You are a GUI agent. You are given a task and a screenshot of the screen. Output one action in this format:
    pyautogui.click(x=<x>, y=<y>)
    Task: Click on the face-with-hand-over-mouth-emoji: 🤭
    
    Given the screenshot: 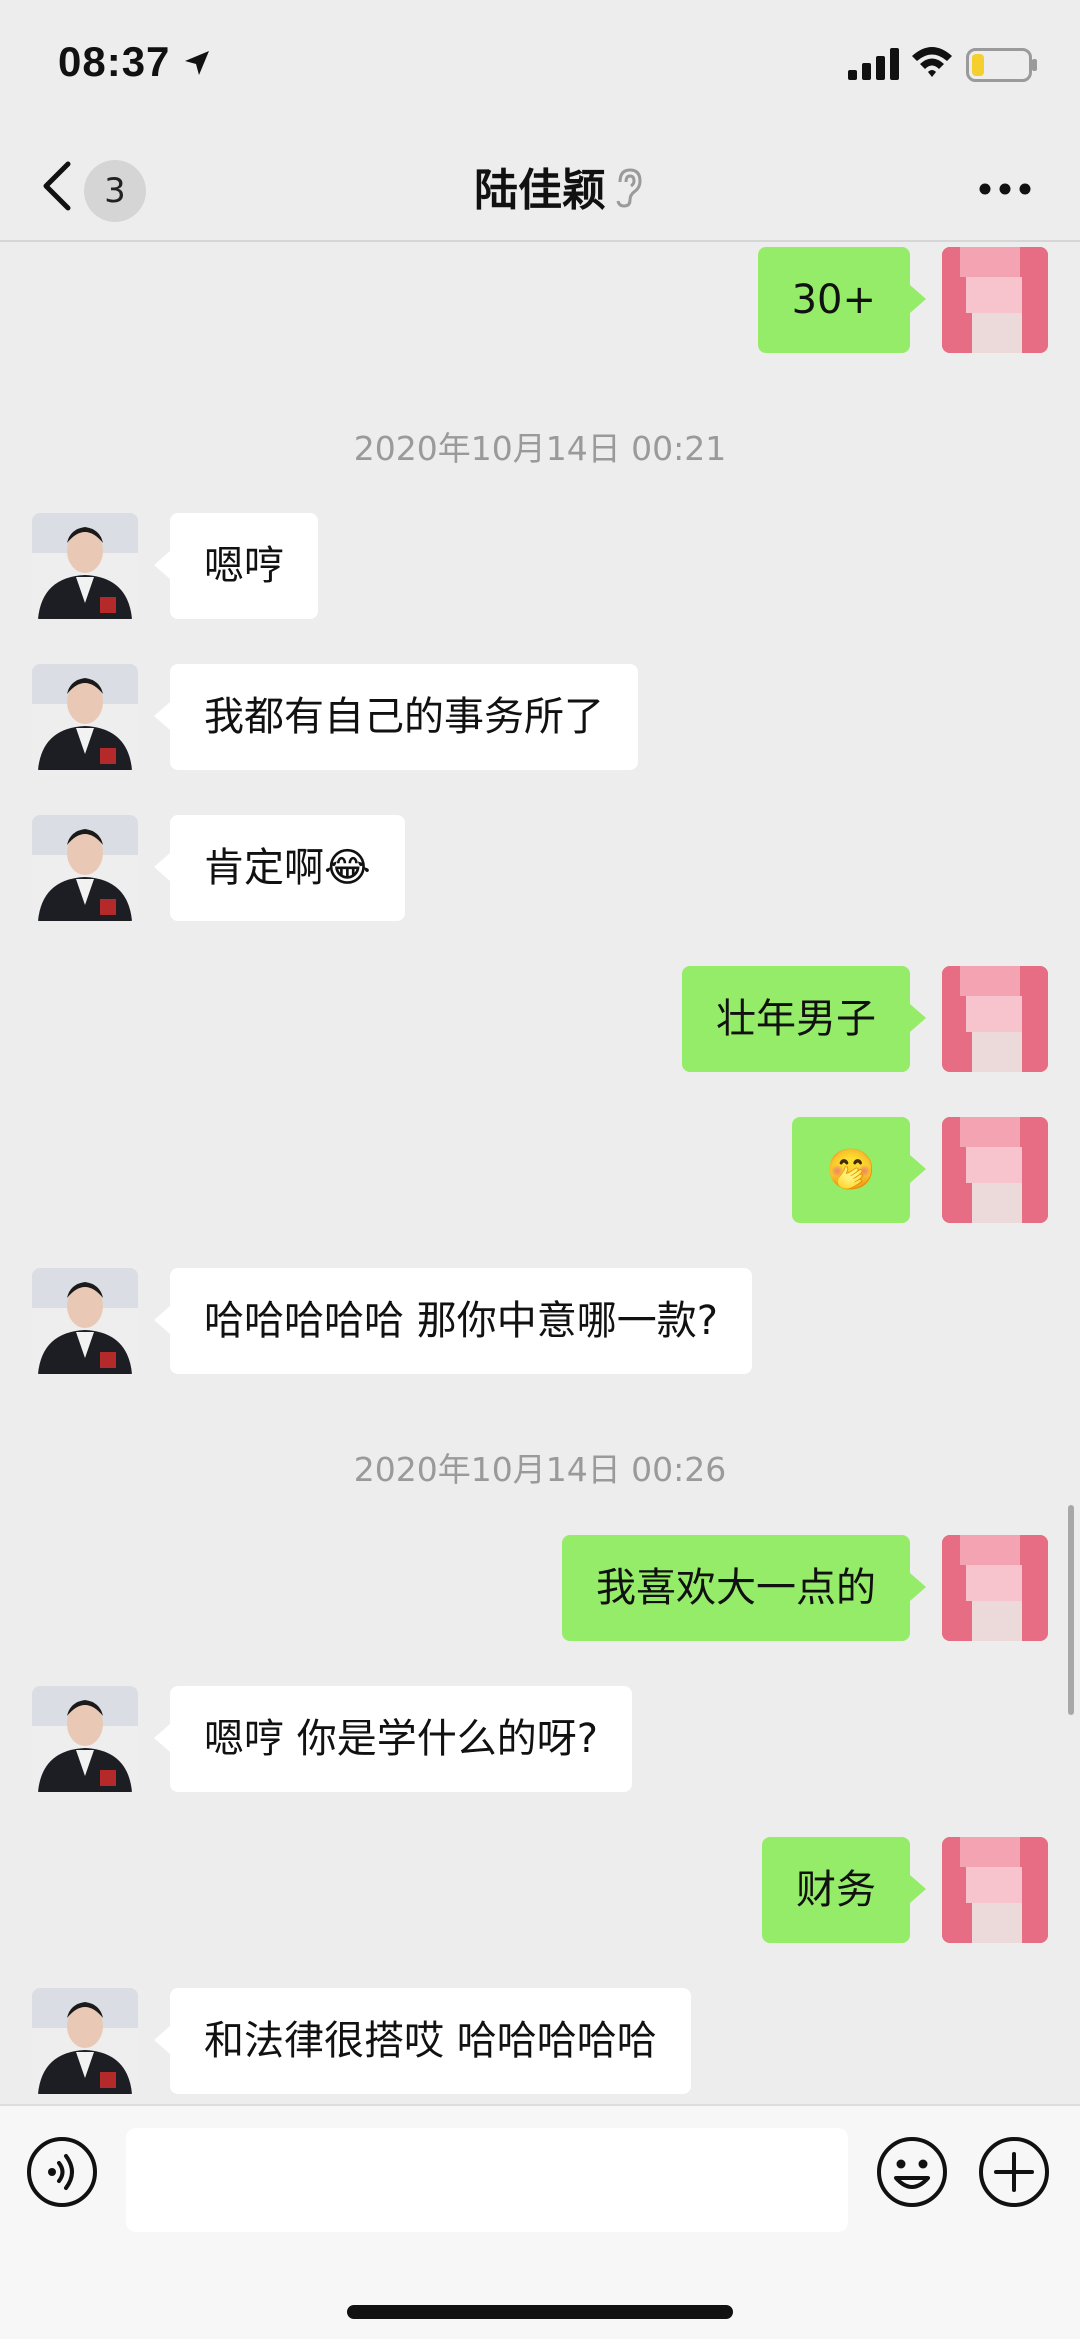 What is the action you would take?
    pyautogui.click(x=851, y=1170)
    